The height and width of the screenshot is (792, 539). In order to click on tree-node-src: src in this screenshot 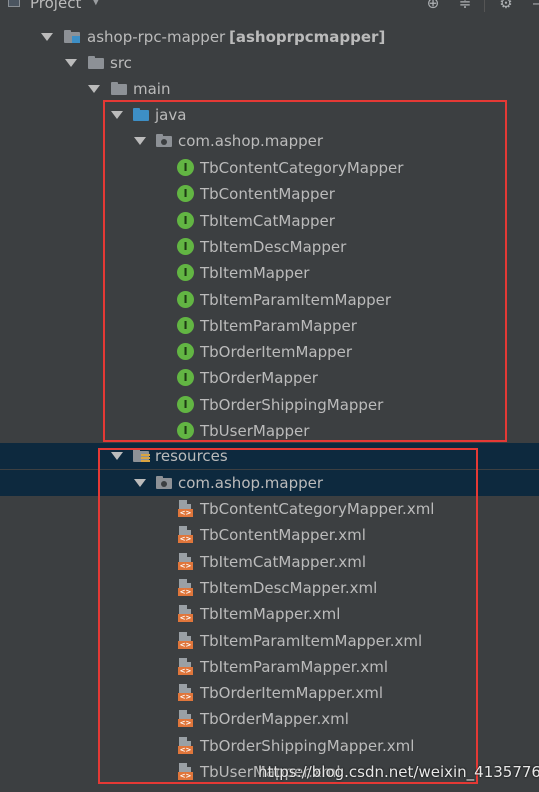, I will do `click(269, 63)`.